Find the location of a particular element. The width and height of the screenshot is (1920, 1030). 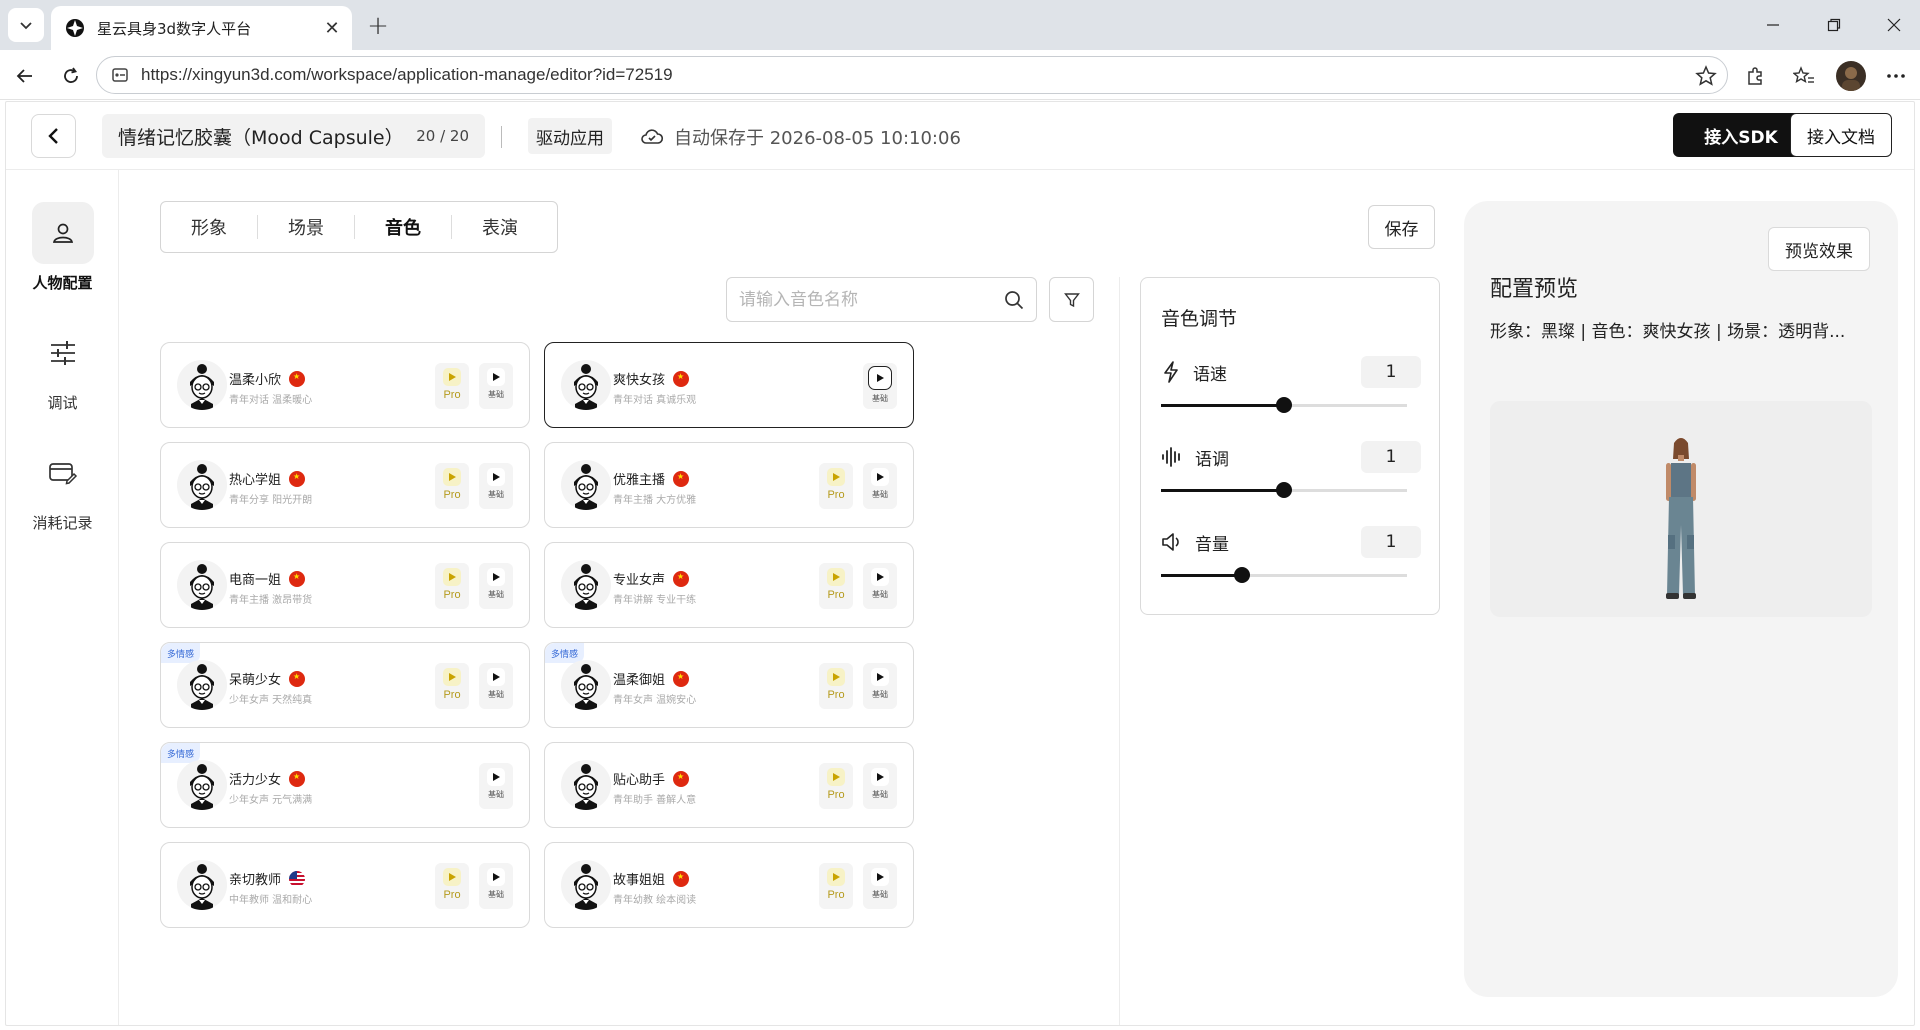

voice-card: 爽快女孩 ★ 青年对话 真诚乐观 基础 is located at coordinates (729, 385).